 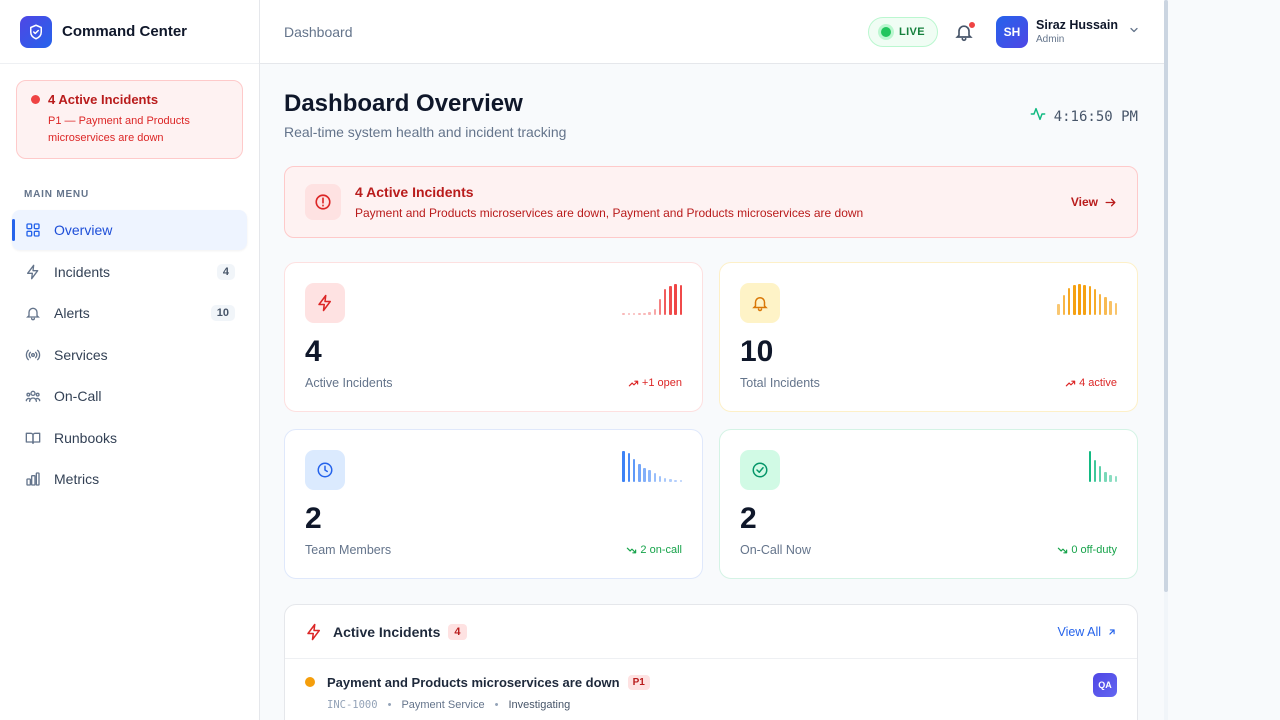 I want to click on sidebar-item-label: On-Call, so click(x=78, y=396).